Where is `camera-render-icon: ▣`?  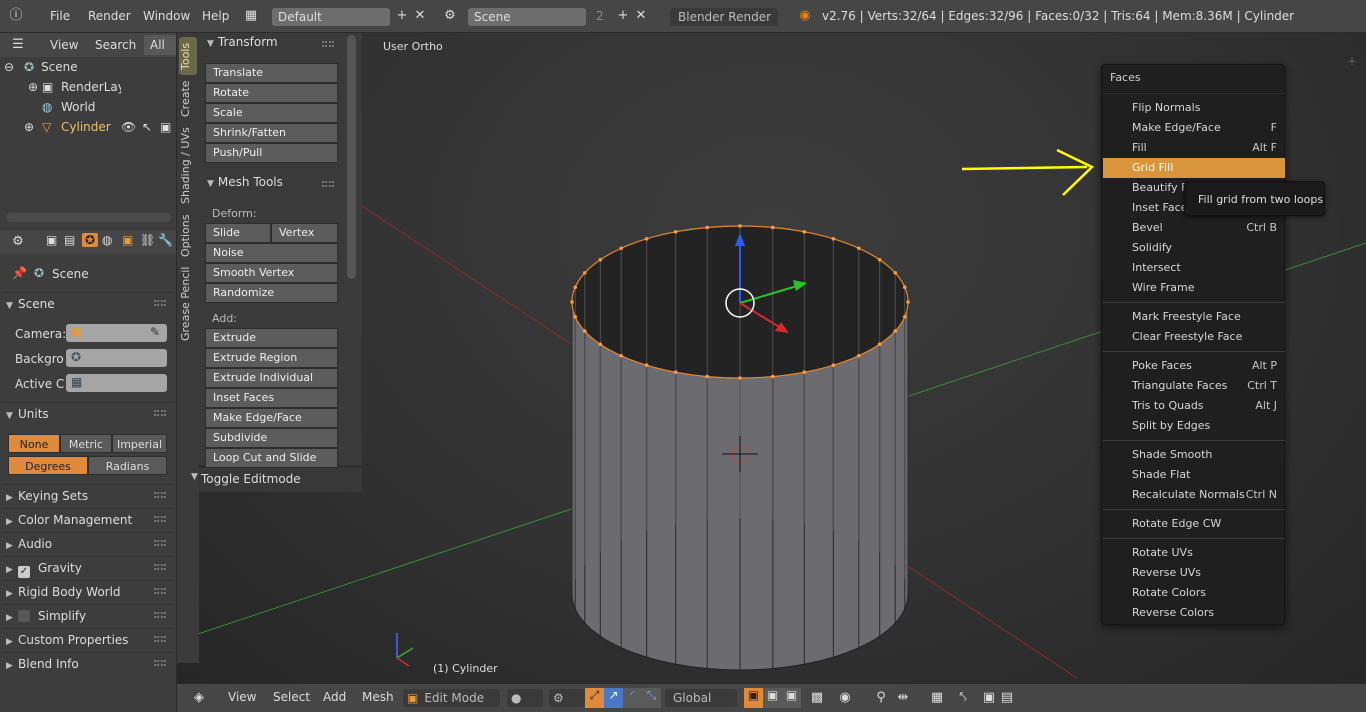 camera-render-icon: ▣ is located at coordinates (165, 127).